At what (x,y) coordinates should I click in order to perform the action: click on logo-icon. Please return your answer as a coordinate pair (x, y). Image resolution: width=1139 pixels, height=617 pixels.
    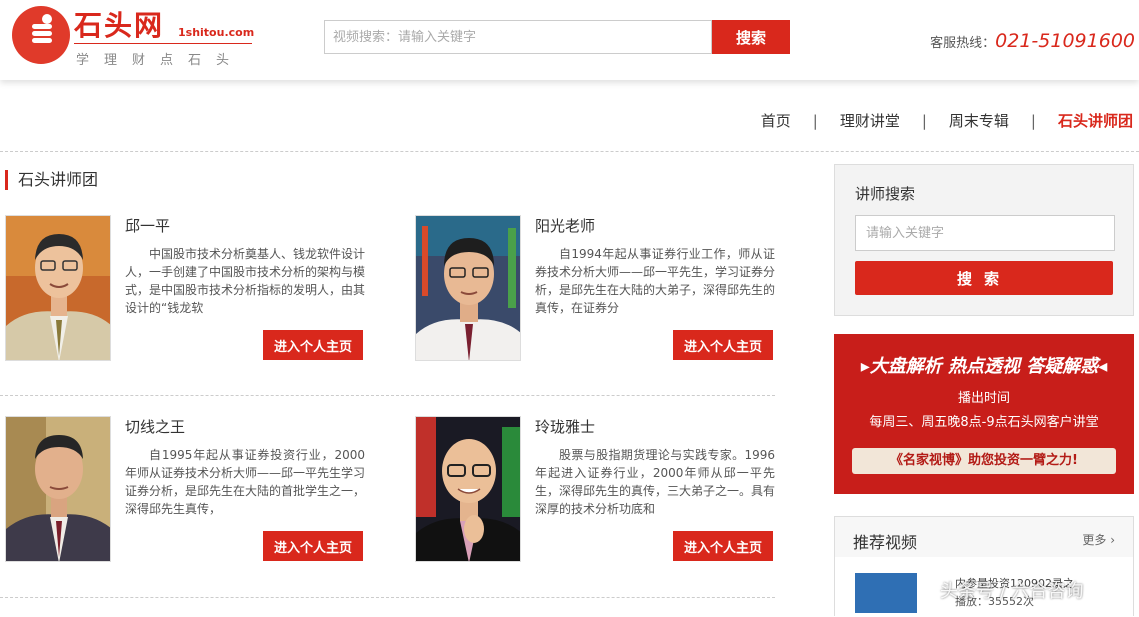
    Looking at the image, I should click on (41, 35).